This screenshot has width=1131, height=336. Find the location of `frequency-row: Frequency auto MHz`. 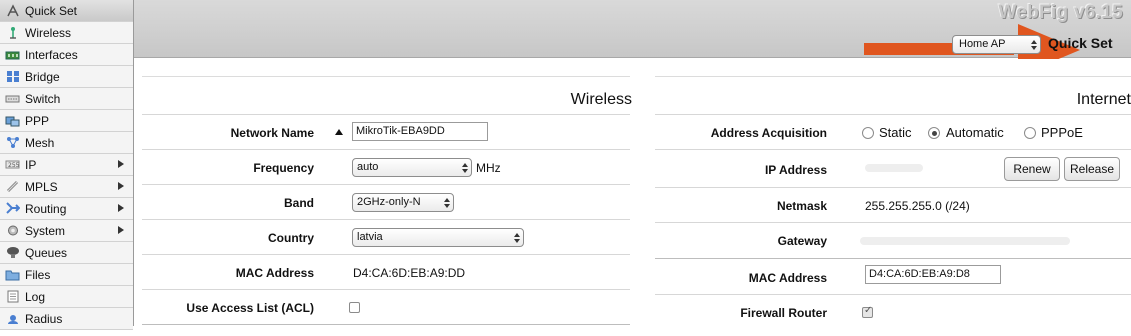

frequency-row: Frequency auto MHz is located at coordinates (386, 166).